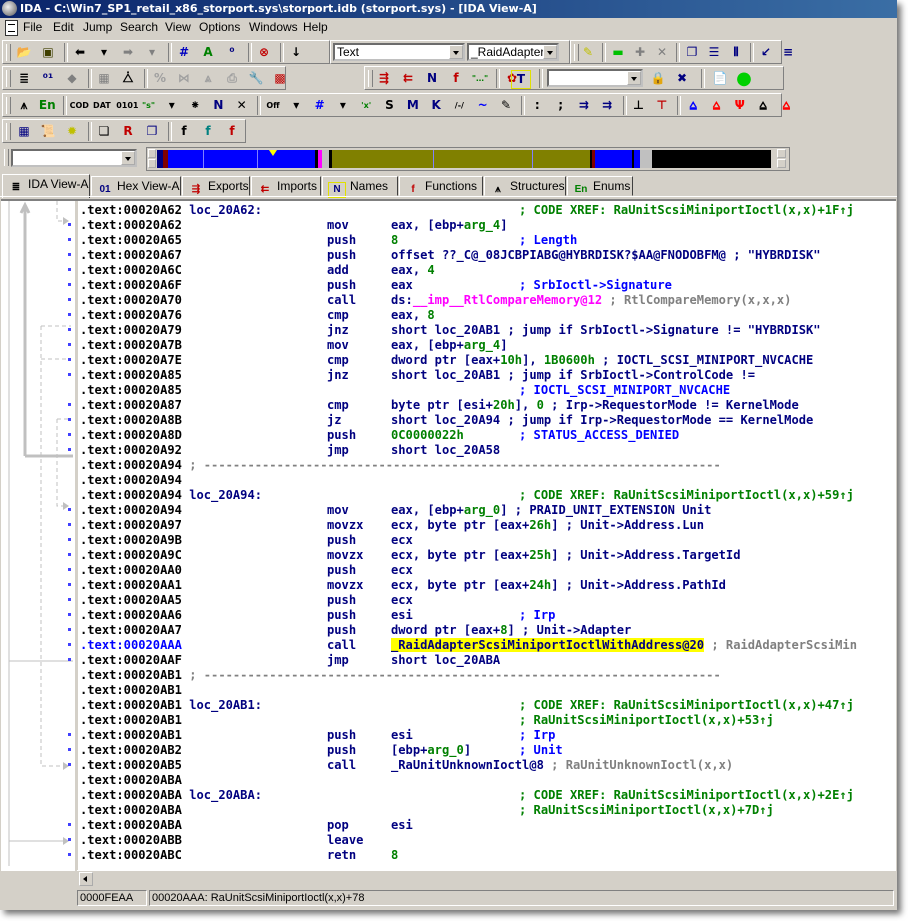 This screenshot has height=921, width=908. Describe the element at coordinates (464, 159) in the screenshot. I see `nav-segments` at that location.